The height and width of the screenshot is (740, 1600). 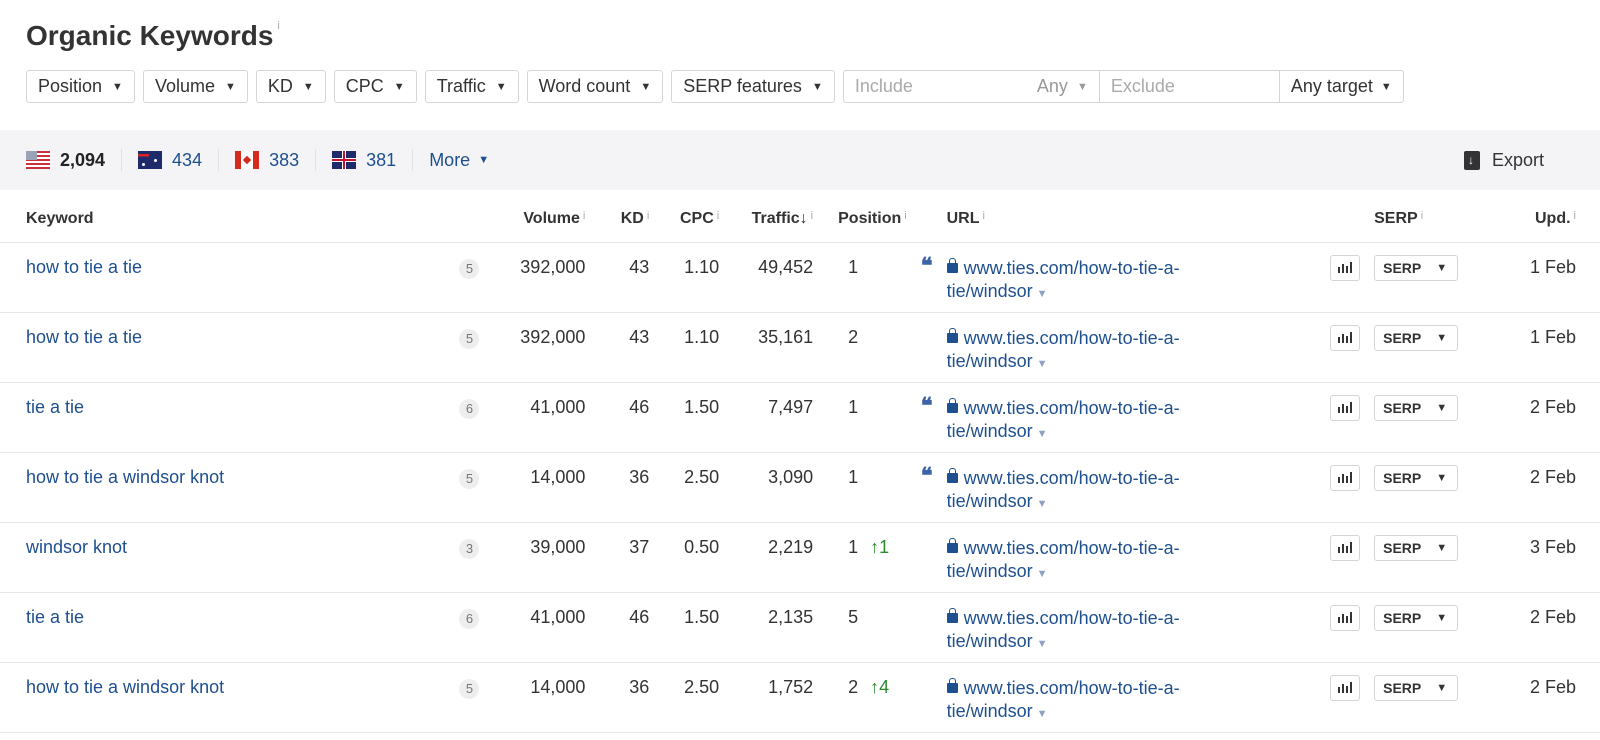 I want to click on header-position: Position i, so click(x=860, y=219).